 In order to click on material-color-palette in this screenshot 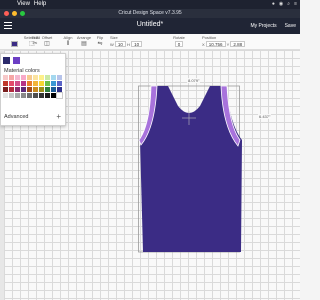, I will do `click(34, 87)`.